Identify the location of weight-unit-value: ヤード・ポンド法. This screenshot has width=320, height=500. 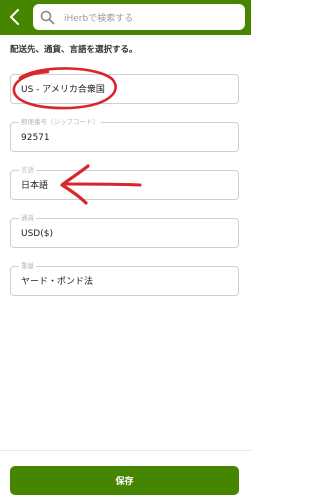
(57, 282).